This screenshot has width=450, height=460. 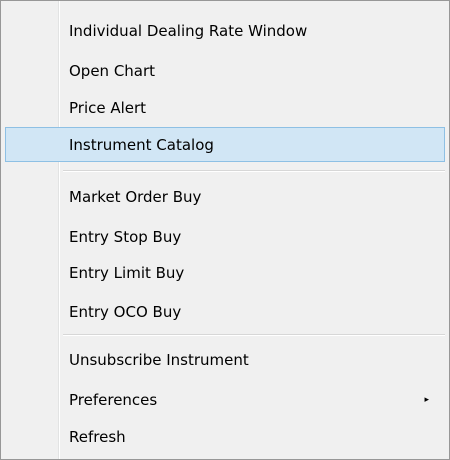 I want to click on menu-item-market-order-buy: Market Order Buy, so click(x=225, y=196).